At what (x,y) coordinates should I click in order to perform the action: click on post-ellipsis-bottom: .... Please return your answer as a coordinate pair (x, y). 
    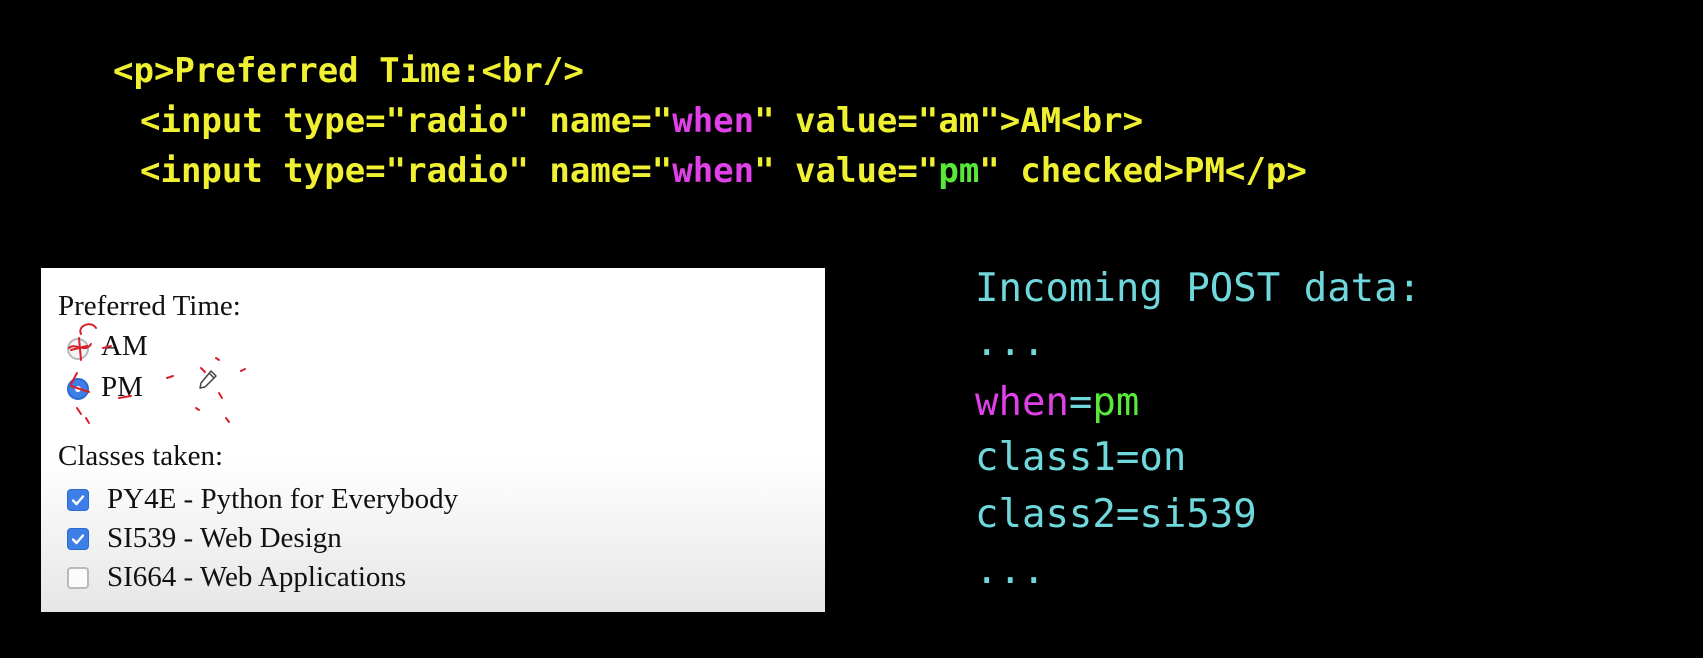
    Looking at the image, I should click on (1010, 570).